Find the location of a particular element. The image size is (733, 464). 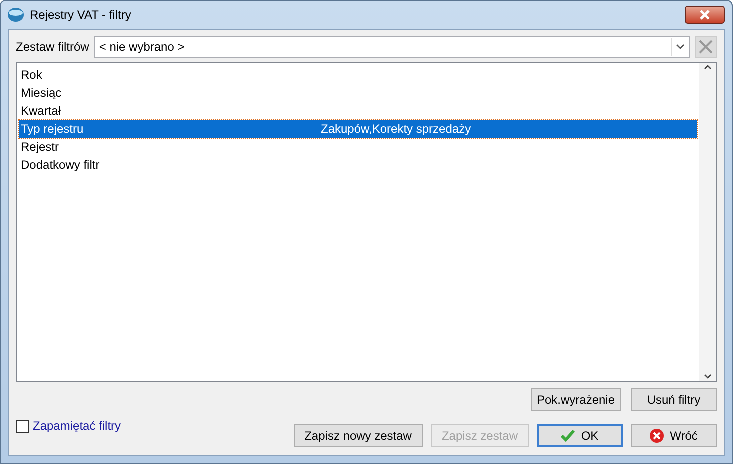

filter-row: Rok is located at coordinates (358, 75).